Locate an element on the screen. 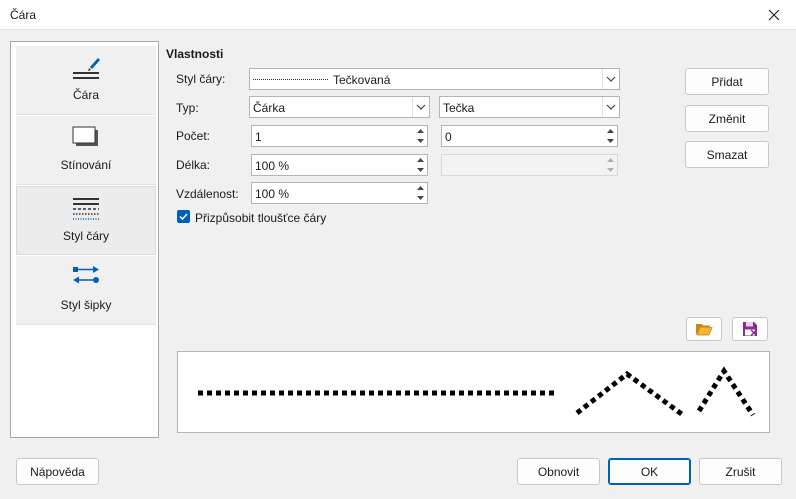 This screenshot has width=796, height=499. line-preview is located at coordinates (473, 392).